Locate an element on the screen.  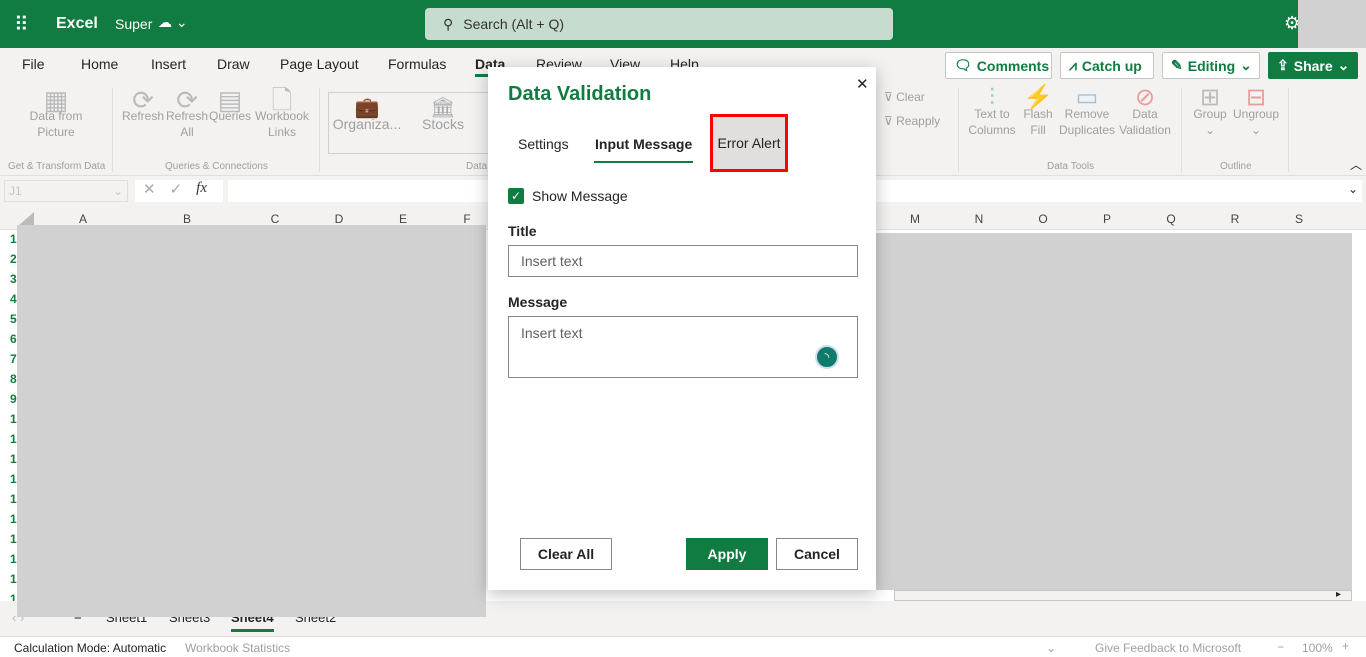
editing-button: ✎ Editing ⌄ is located at coordinates (1211, 65).